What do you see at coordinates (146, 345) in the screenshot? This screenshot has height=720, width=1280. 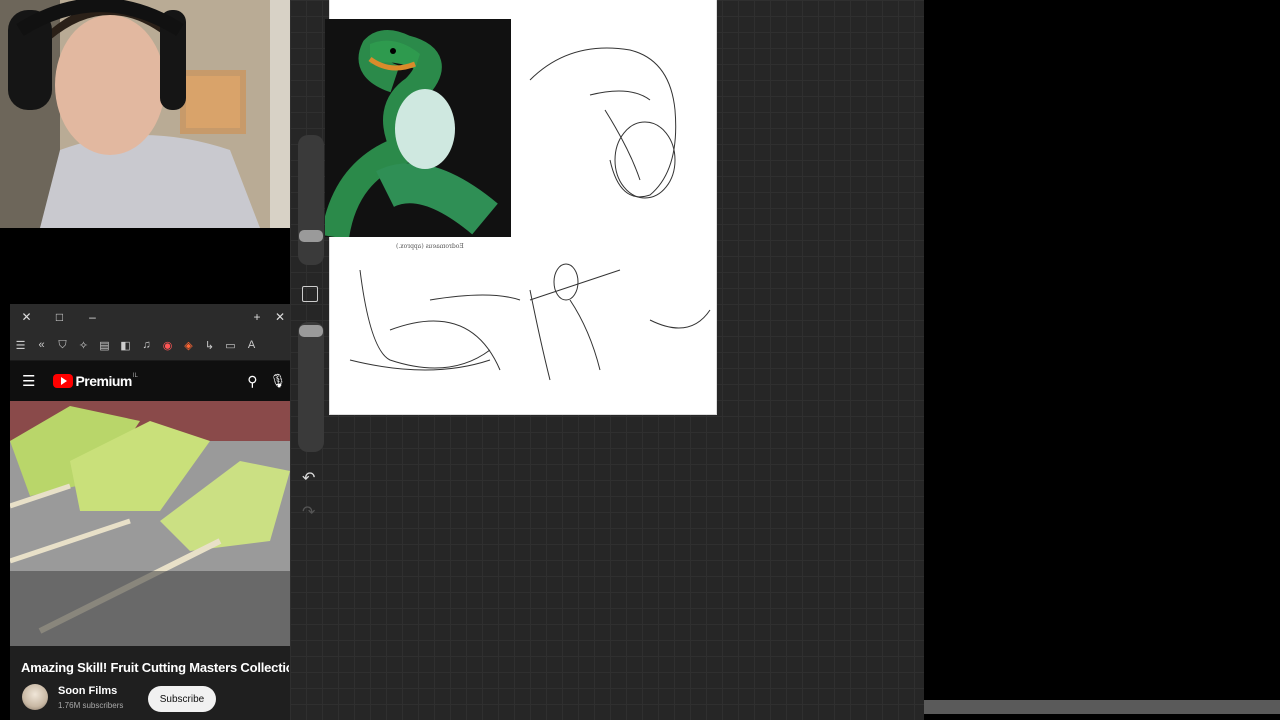 I see `music-icon: ♫` at bounding box center [146, 345].